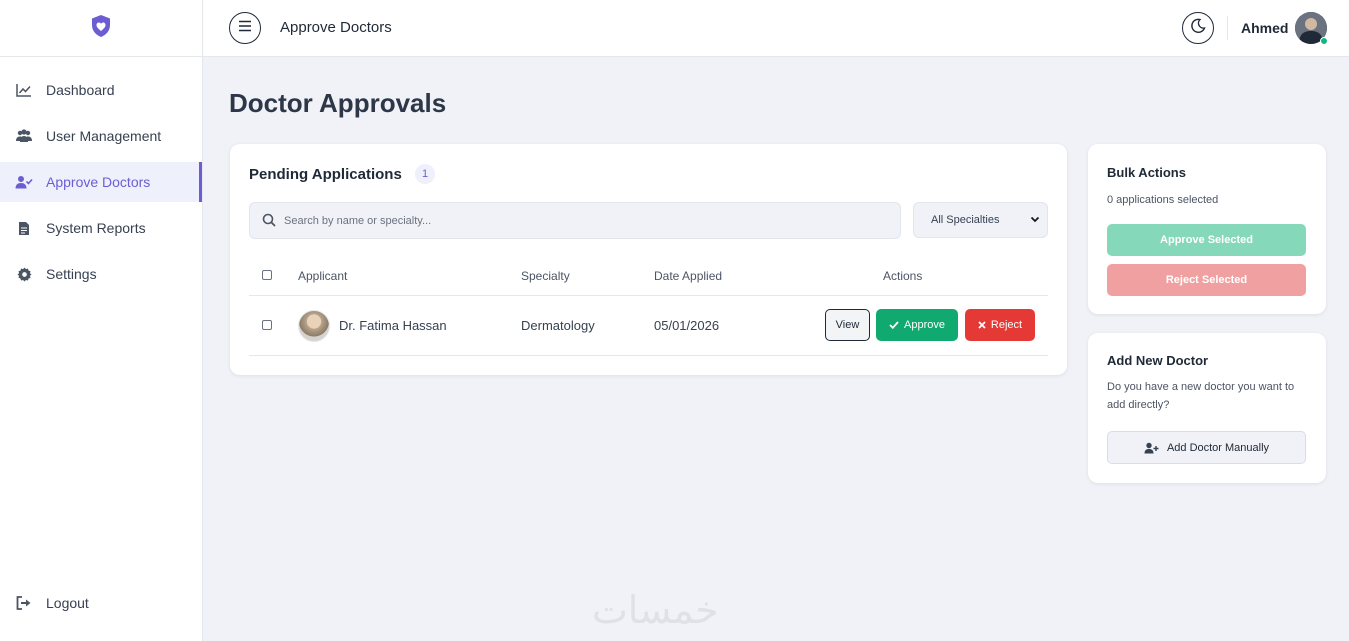  What do you see at coordinates (96, 228) in the screenshot?
I see `sidebar-item-label: System Reports` at bounding box center [96, 228].